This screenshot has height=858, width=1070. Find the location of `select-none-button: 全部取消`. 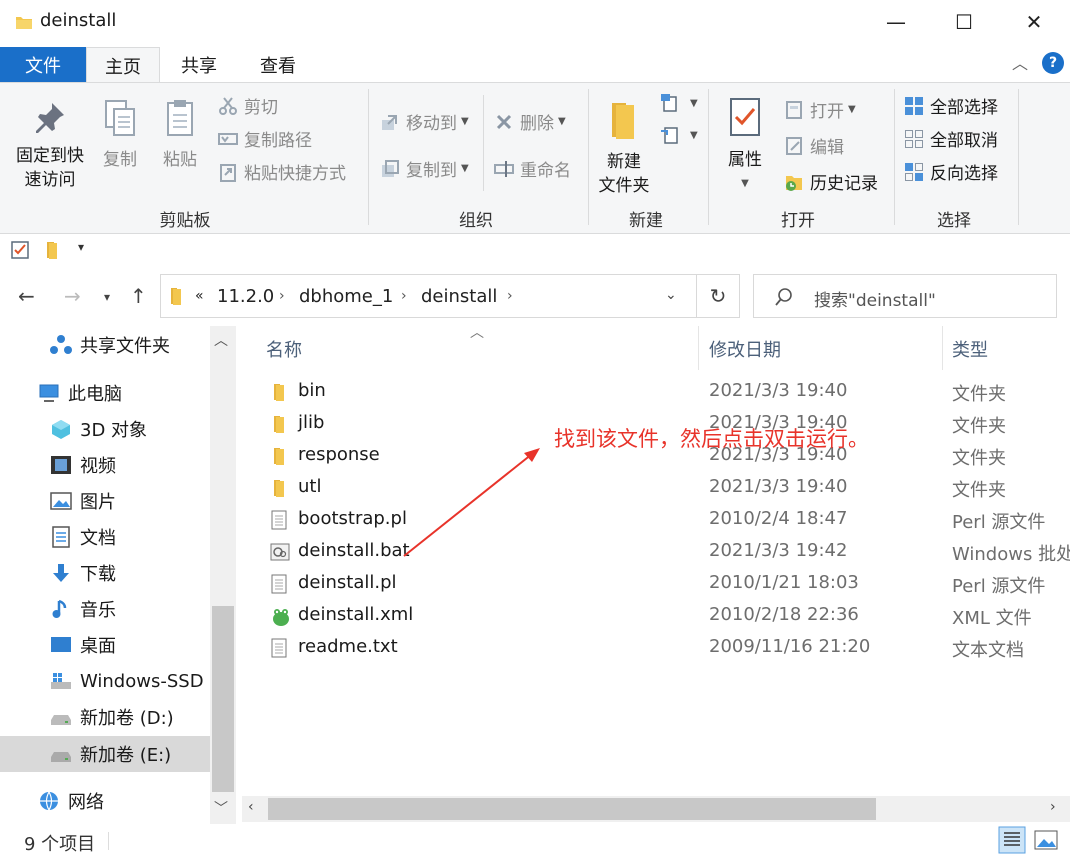

select-none-button: 全部取消 is located at coordinates (951, 138).